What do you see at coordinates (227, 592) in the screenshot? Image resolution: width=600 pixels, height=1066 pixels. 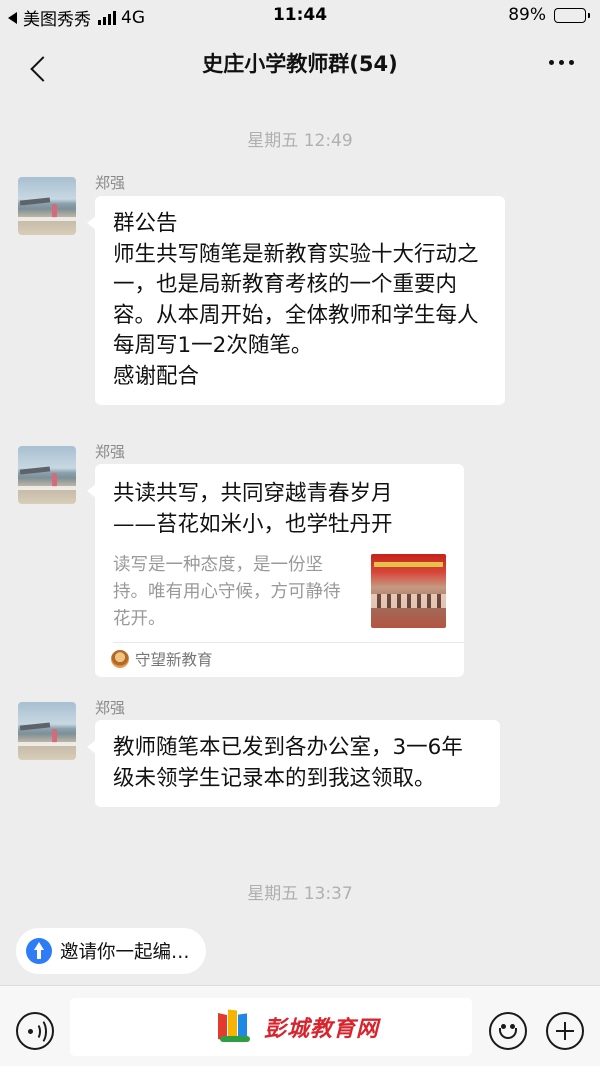 I see `card-description: 读写是一种态度，是一份坚持。唯有用心守候，方可静待花开。` at bounding box center [227, 592].